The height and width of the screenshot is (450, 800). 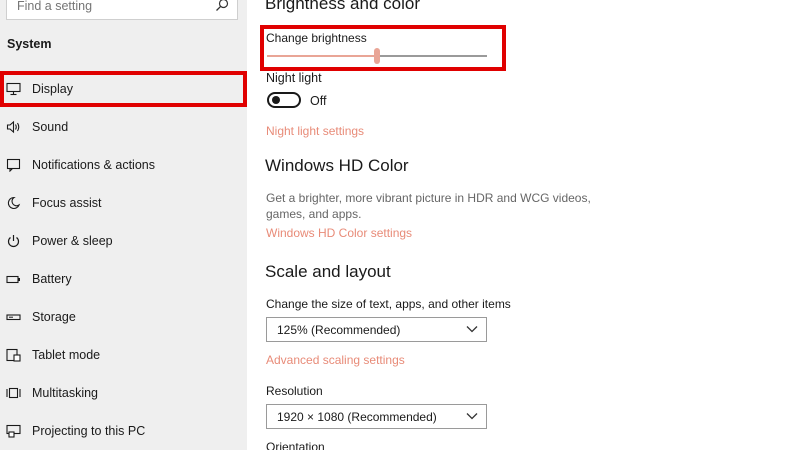 I want to click on monitor-icon, so click(x=13, y=89).